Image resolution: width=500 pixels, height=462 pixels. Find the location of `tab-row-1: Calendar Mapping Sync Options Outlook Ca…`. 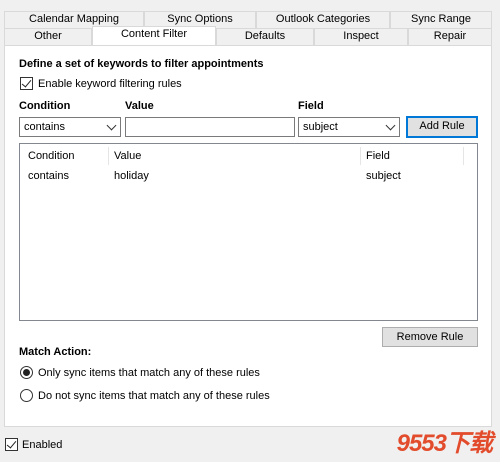

tab-row-1: Calendar Mapping Sync Options Outlook Ca… is located at coordinates (246, 19).